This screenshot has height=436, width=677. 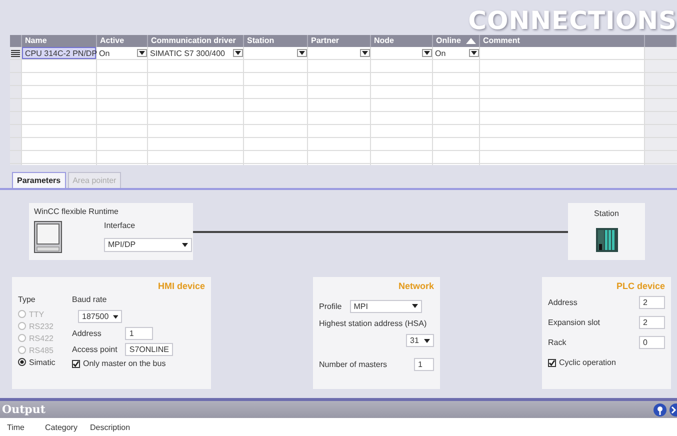 What do you see at coordinates (48, 237) in the screenshot?
I see `monitor-icon` at bounding box center [48, 237].